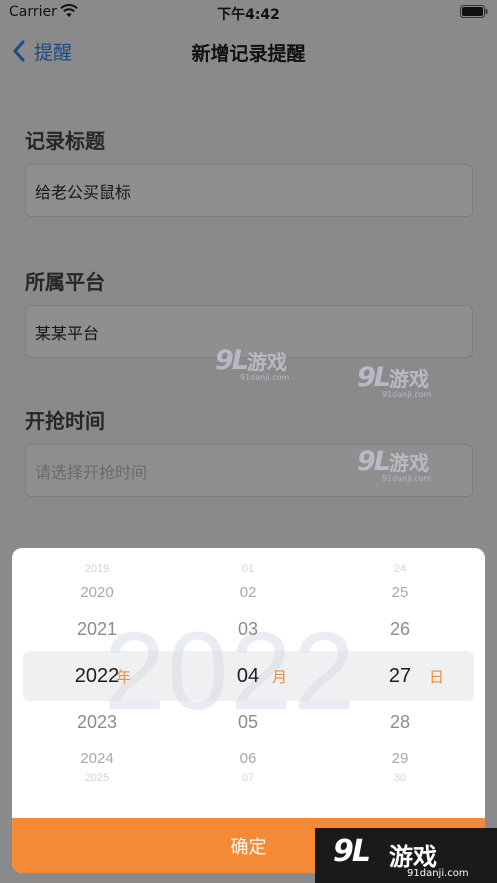 Image resolution: width=497 pixels, height=883 pixels. What do you see at coordinates (97, 629) in the screenshot?
I see `year-option: 2021` at bounding box center [97, 629].